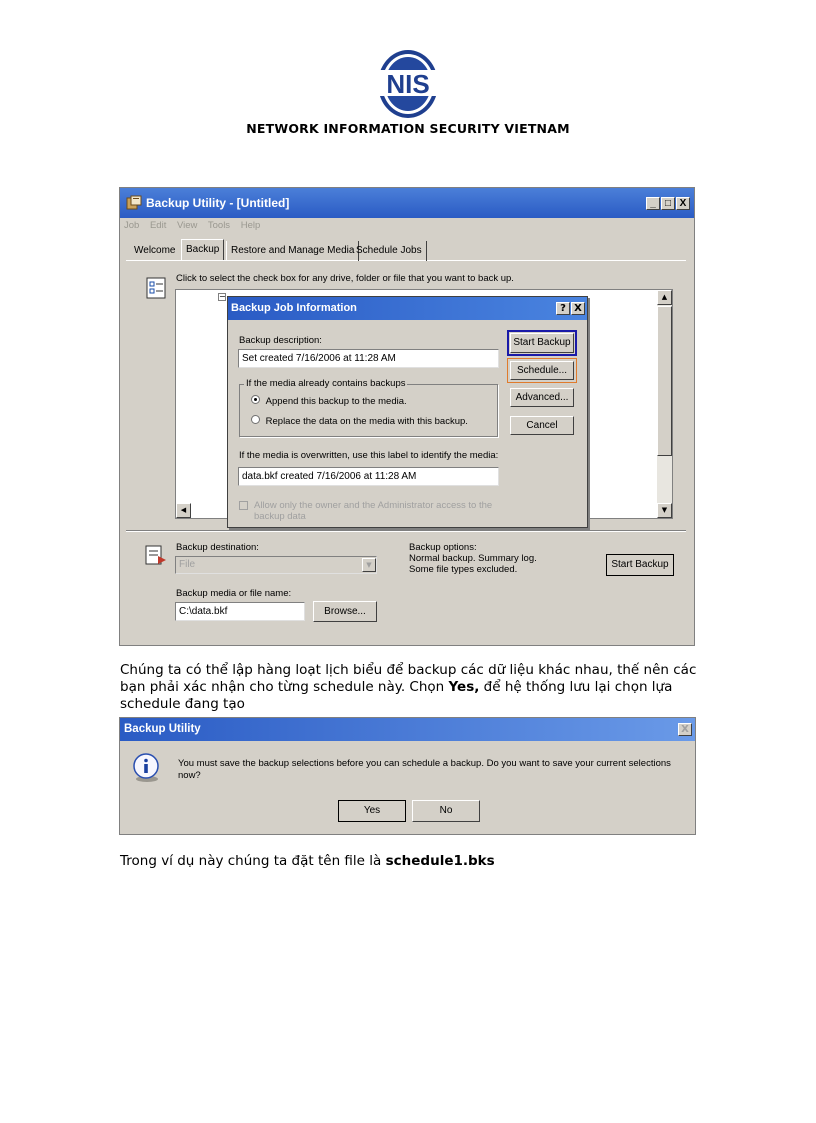 This screenshot has height=1123, width=816. I want to click on scroll-down-arrow-icon: ▼, so click(664, 510).